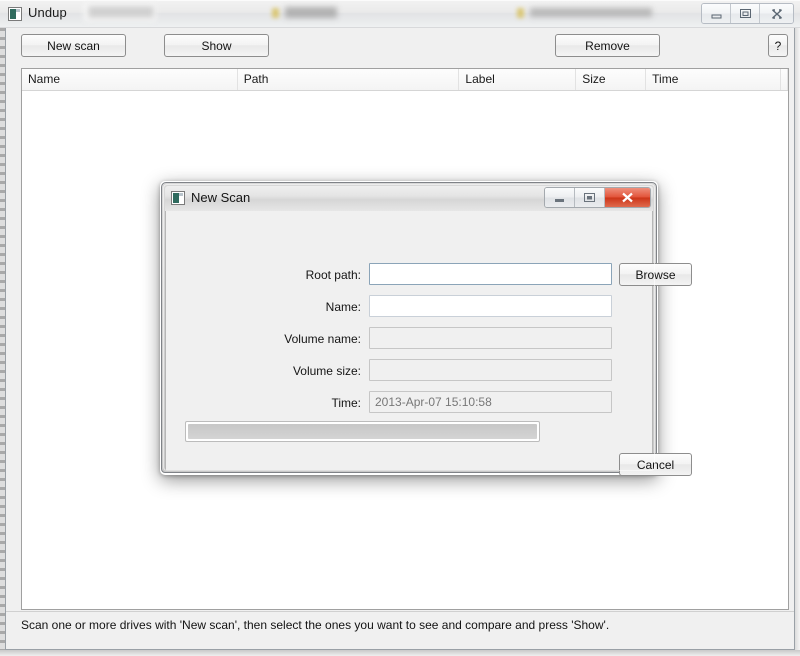  I want to click on column-header-path: Path, so click(349, 79).